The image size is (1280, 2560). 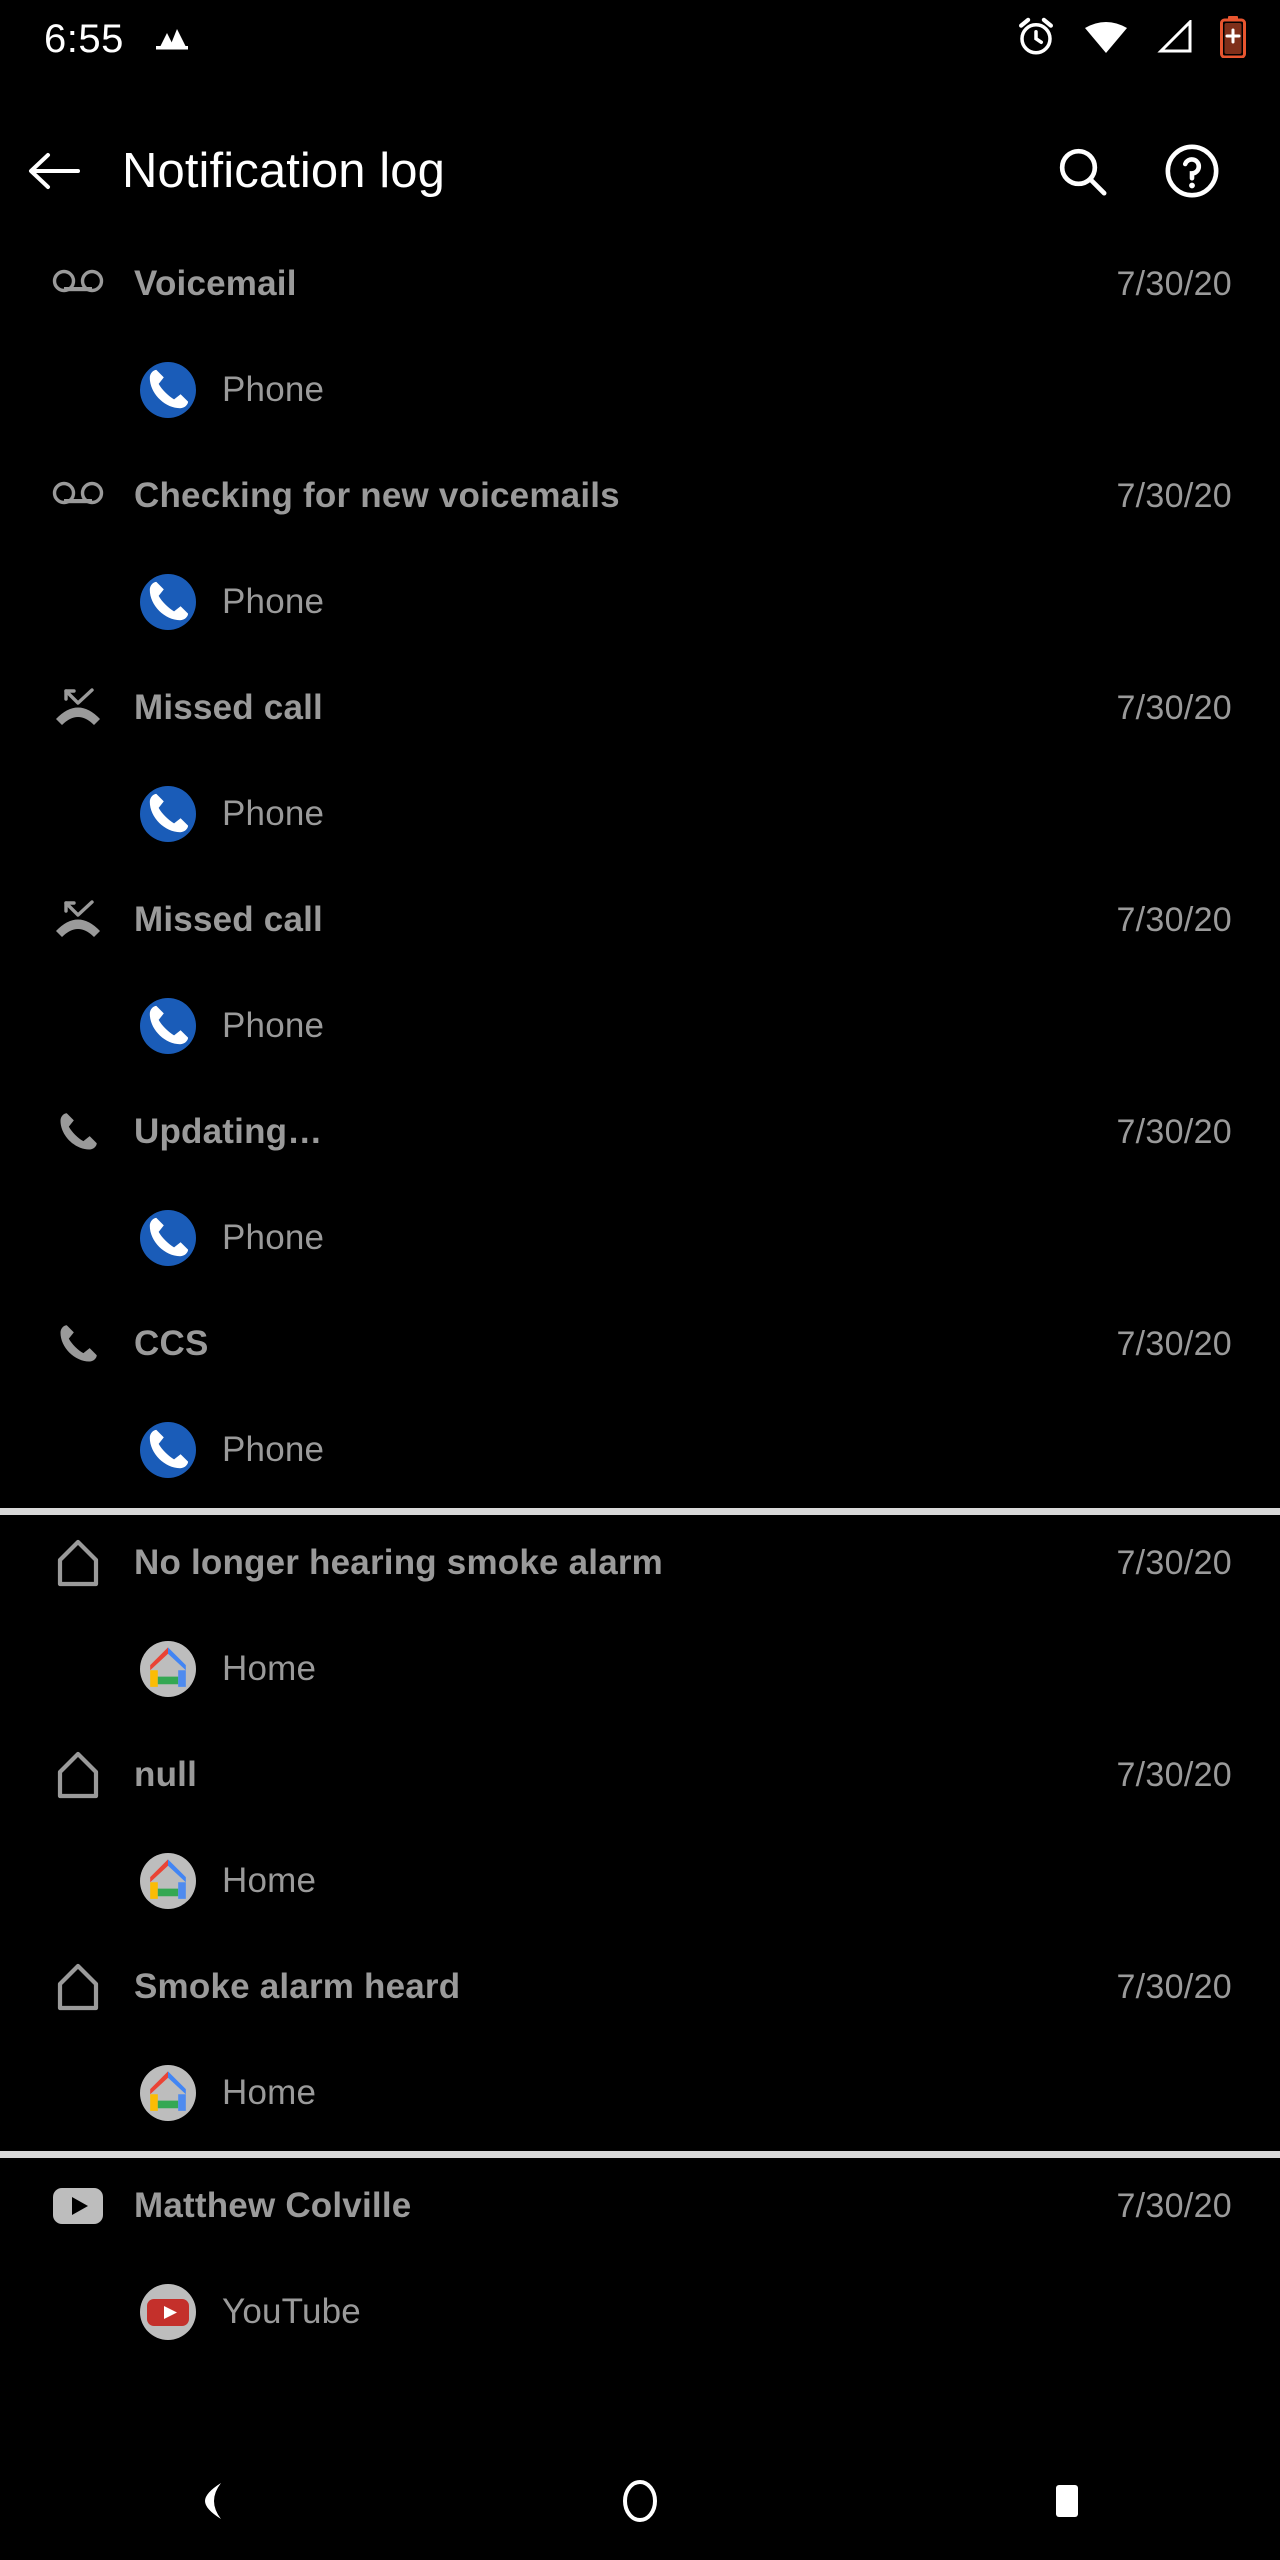 I want to click on notification-app-row: YouTube, so click(x=640, y=2312).